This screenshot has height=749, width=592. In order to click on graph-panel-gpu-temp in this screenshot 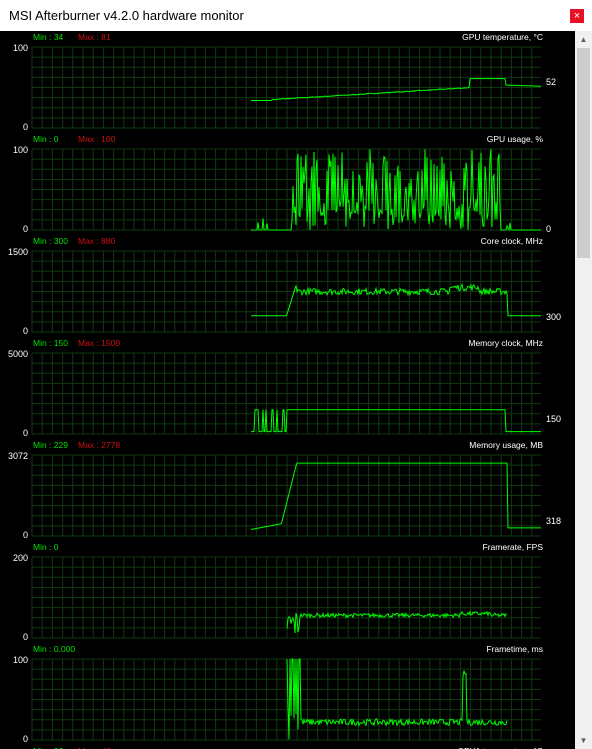, I will do `click(286, 87)`.